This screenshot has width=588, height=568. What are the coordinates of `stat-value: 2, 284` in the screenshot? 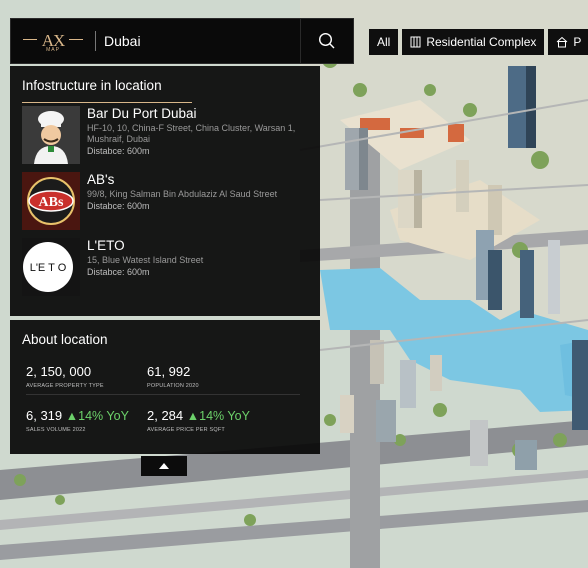 It's located at (165, 415).